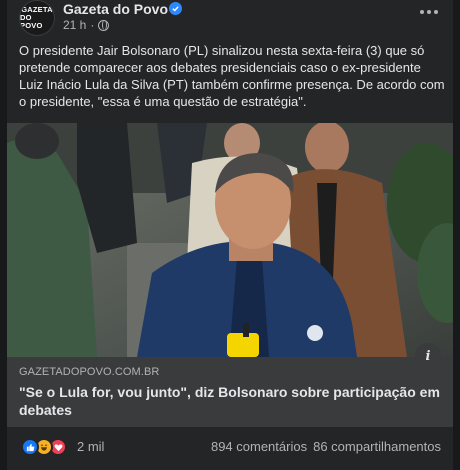  Describe the element at coordinates (115, 9) in the screenshot. I see `page-name-link: Gazeta do Povo` at that location.